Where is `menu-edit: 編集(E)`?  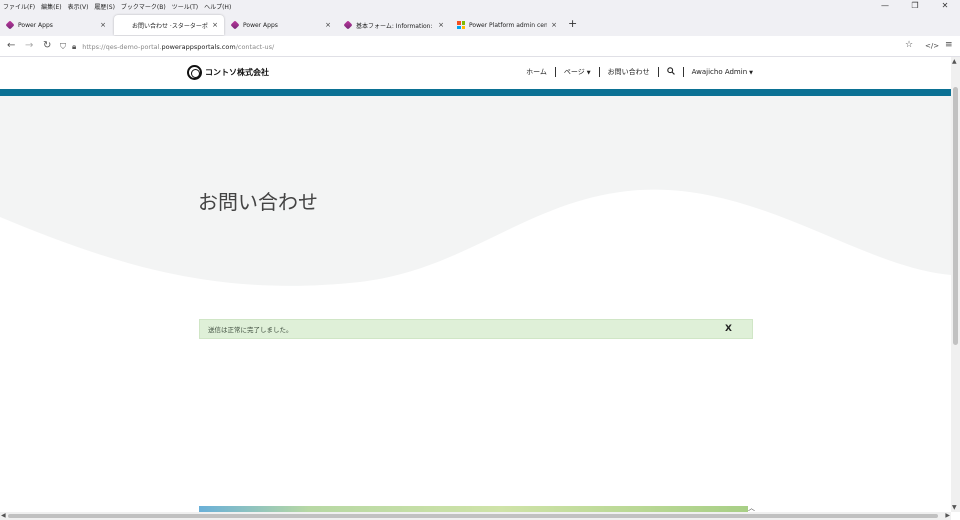
menu-edit: 編集(E) is located at coordinates (51, 6).